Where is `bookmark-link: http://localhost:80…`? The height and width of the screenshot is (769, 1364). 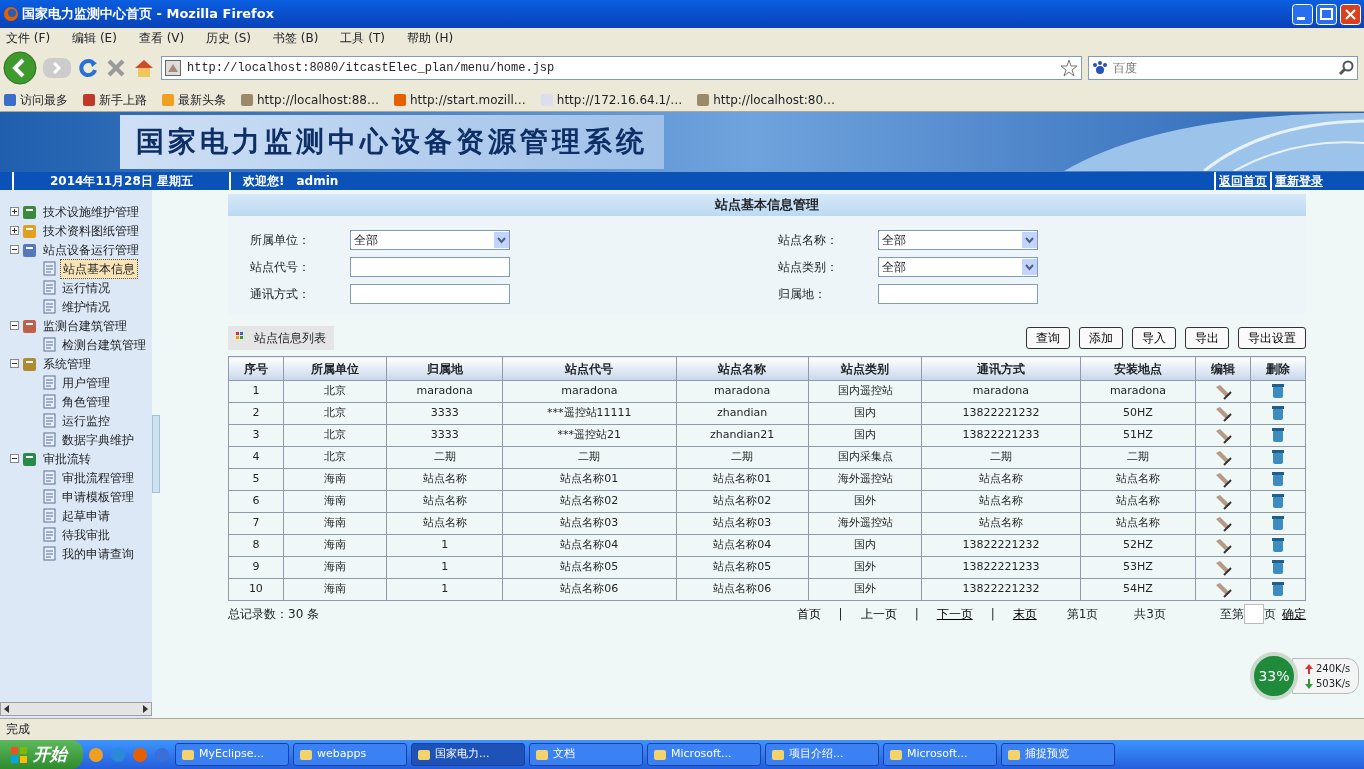 bookmark-link: http://localhost:80… is located at coordinates (766, 99).